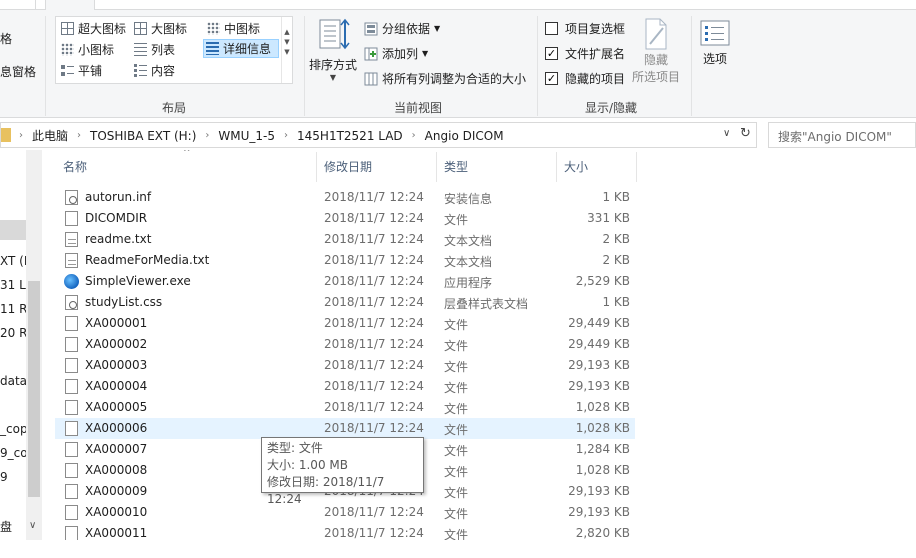 The width and height of the screenshot is (916, 558). I want to click on ribbon-tab-strip, so click(458, 5).